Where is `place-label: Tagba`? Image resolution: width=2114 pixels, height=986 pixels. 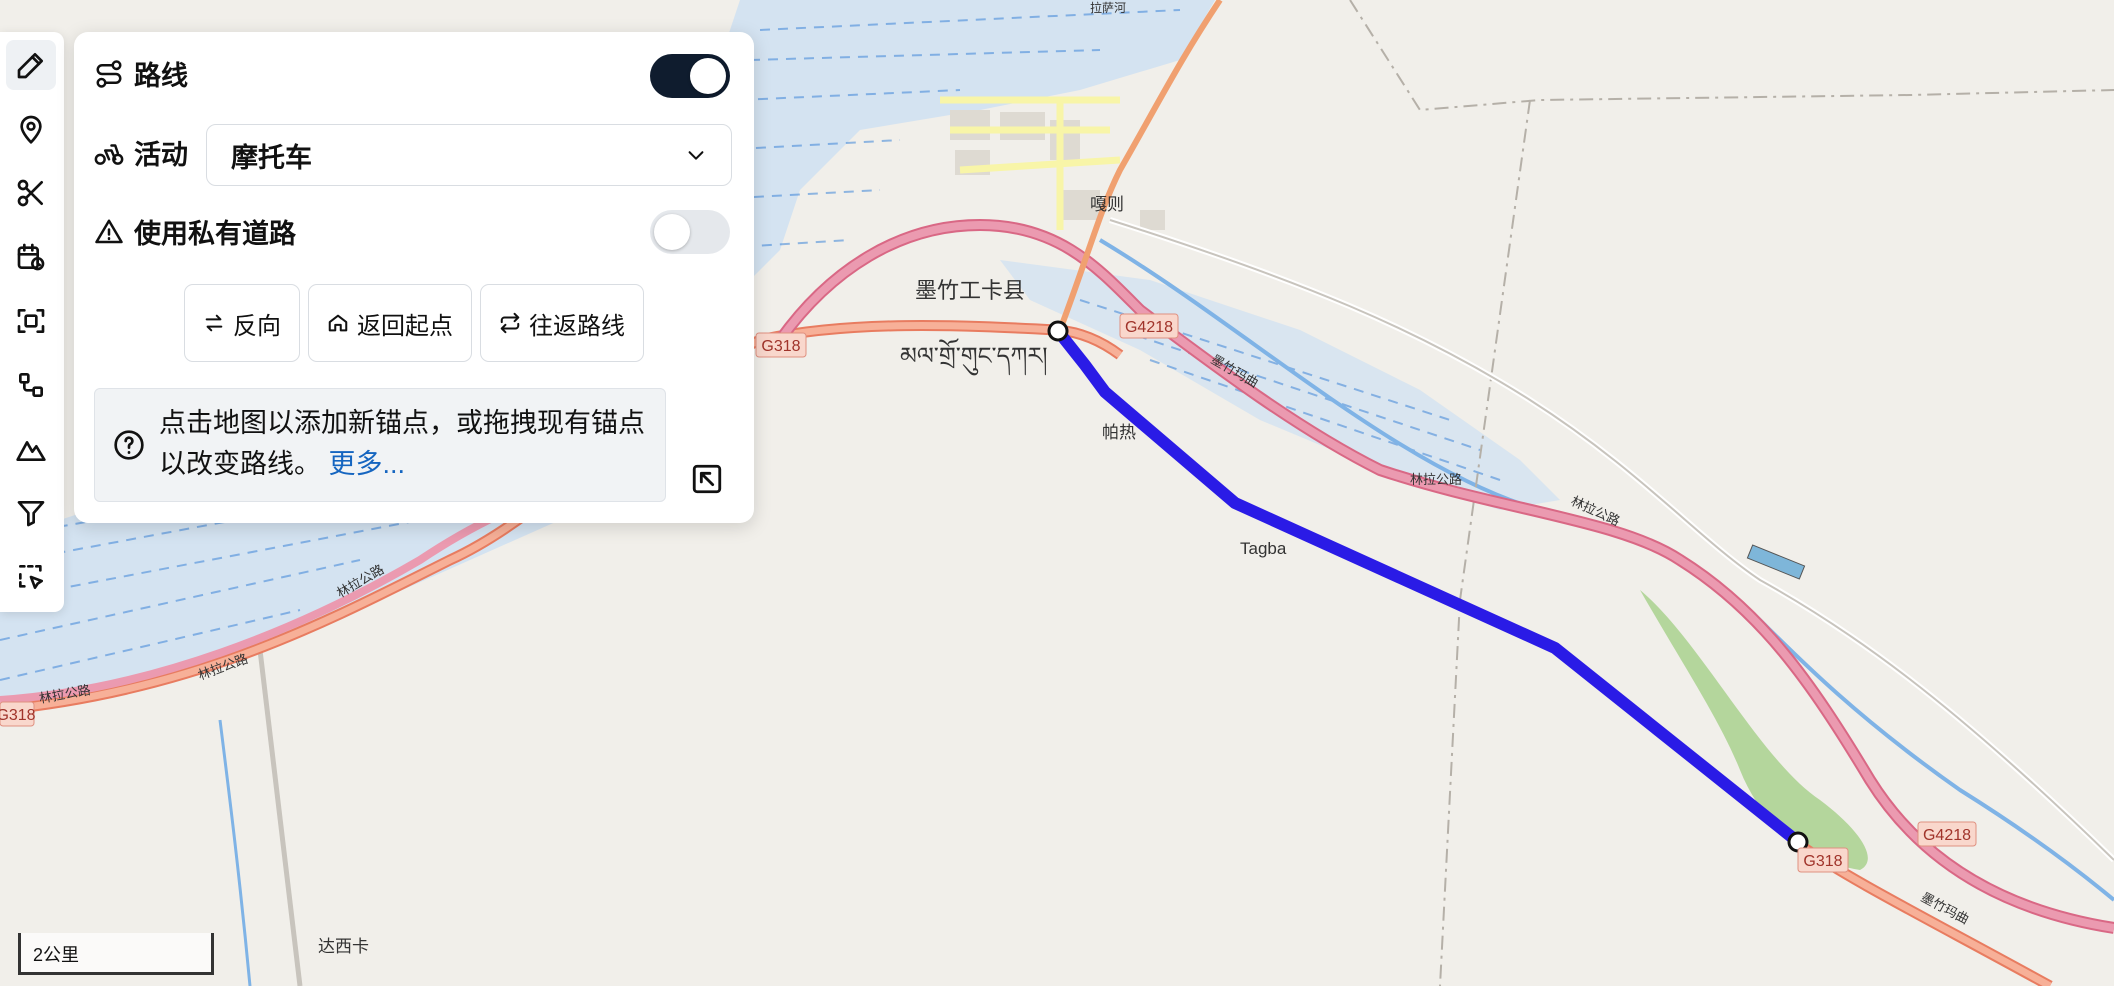 place-label: Tagba is located at coordinates (1263, 548).